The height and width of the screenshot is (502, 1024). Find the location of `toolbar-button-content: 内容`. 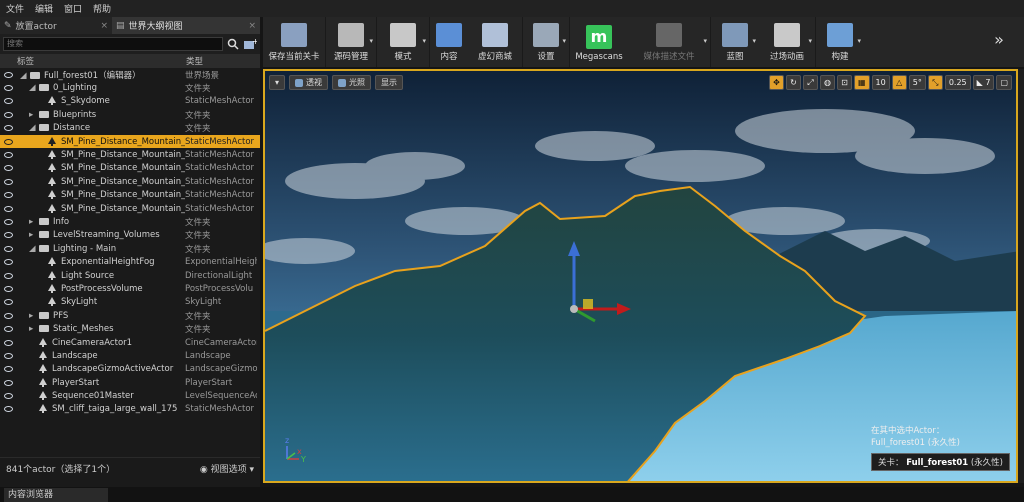

toolbar-button-content: 内容 is located at coordinates (449, 42).